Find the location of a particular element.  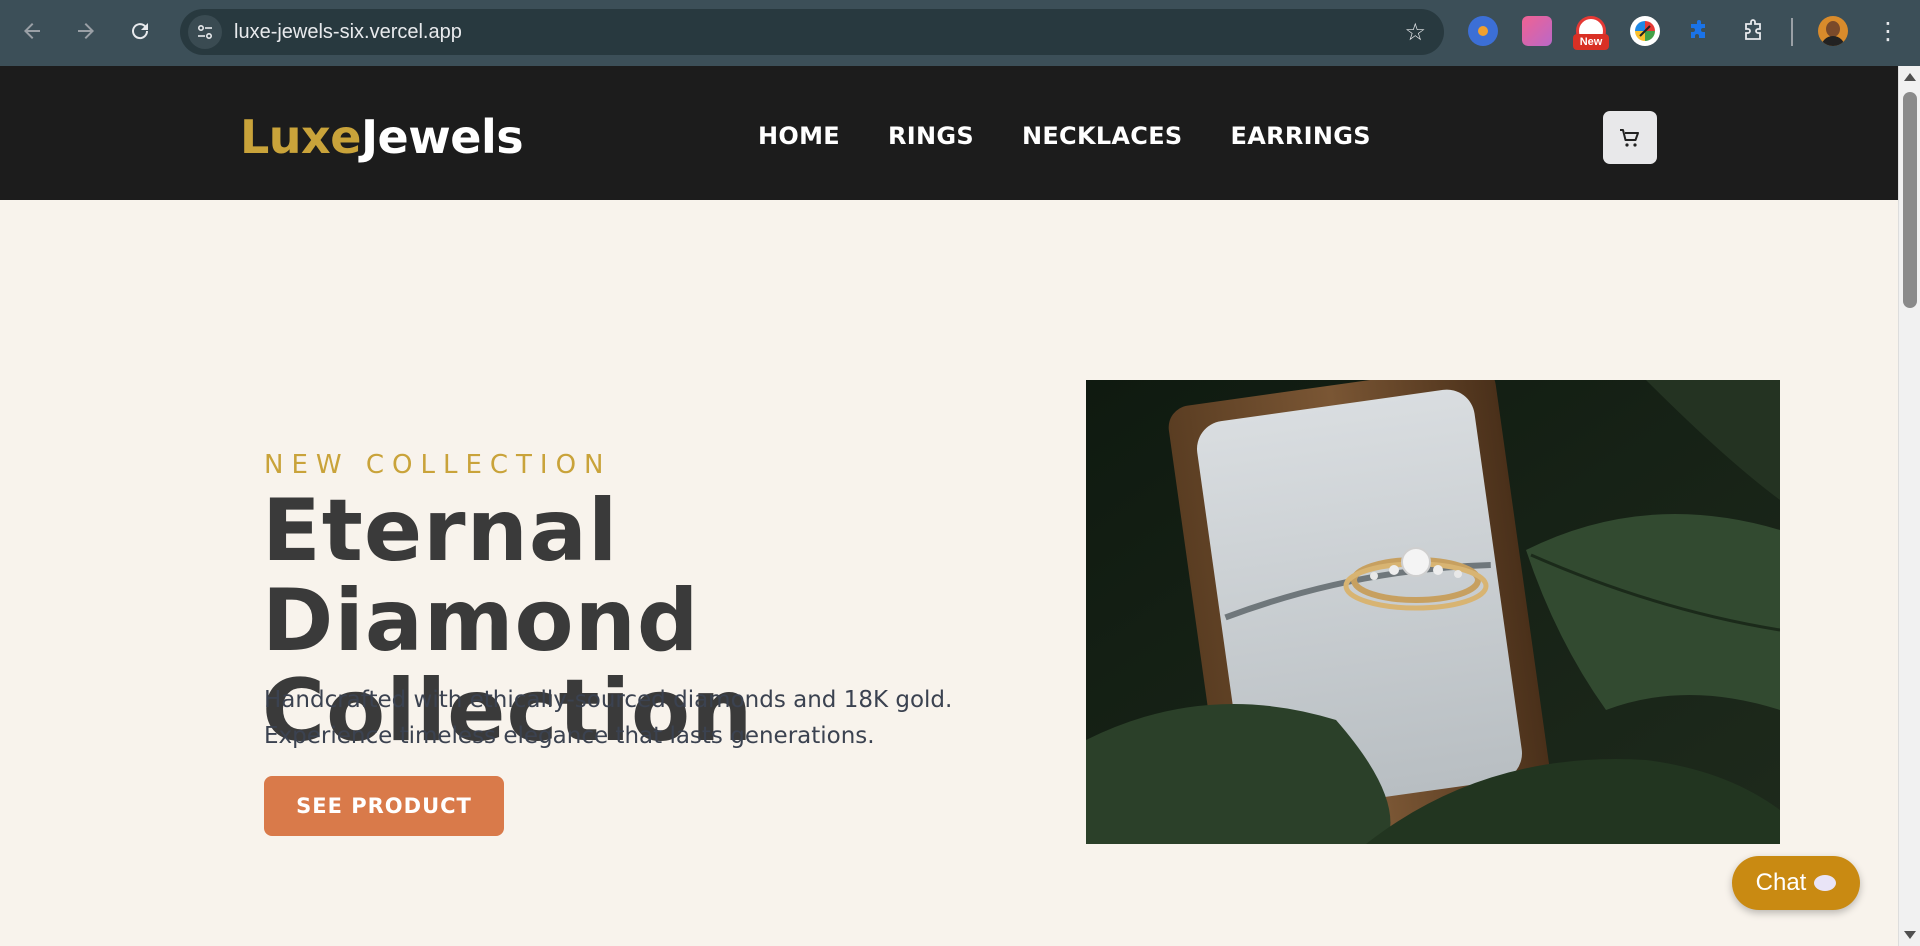

profile-avatar is located at coordinates (1833, 31).